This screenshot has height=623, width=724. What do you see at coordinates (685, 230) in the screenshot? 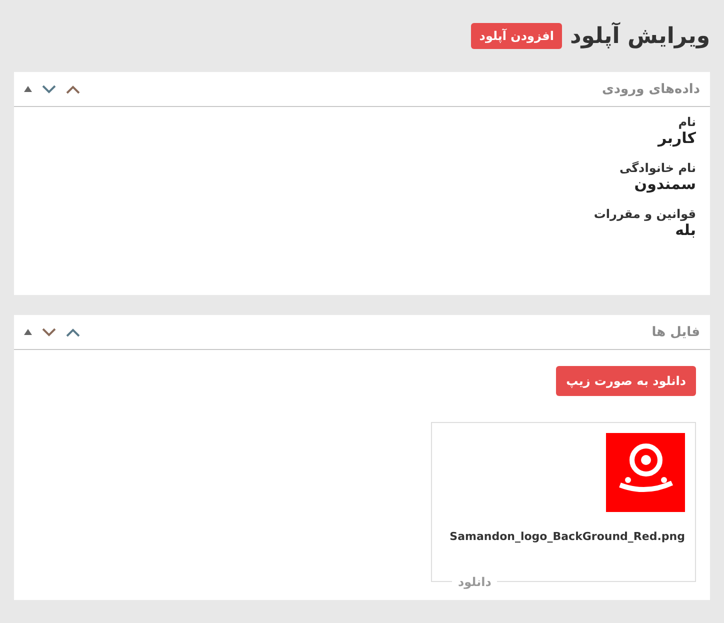
I see `field-value: بله` at bounding box center [685, 230].